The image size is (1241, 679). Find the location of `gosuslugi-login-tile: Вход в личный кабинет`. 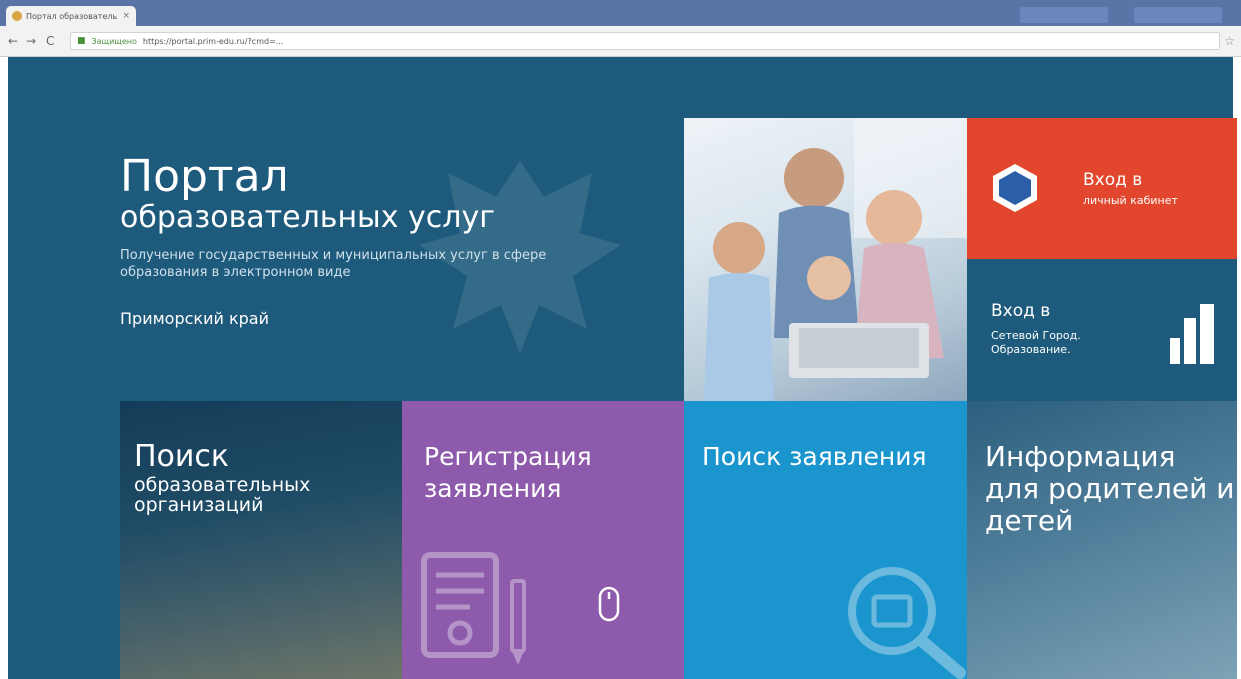

gosuslugi-login-tile: Вход в личный кабинет is located at coordinates (1102, 188).